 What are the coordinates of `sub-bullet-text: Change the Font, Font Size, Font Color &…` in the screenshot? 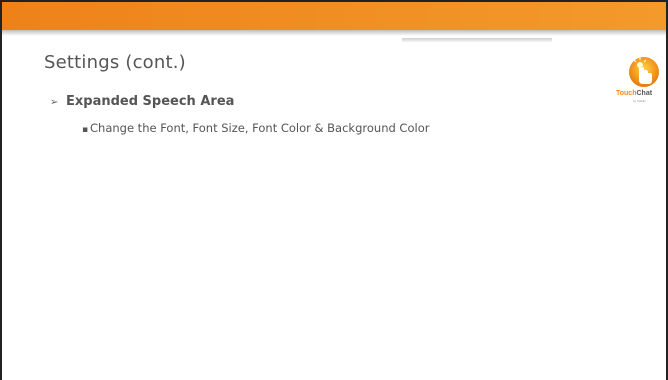 It's located at (260, 128).